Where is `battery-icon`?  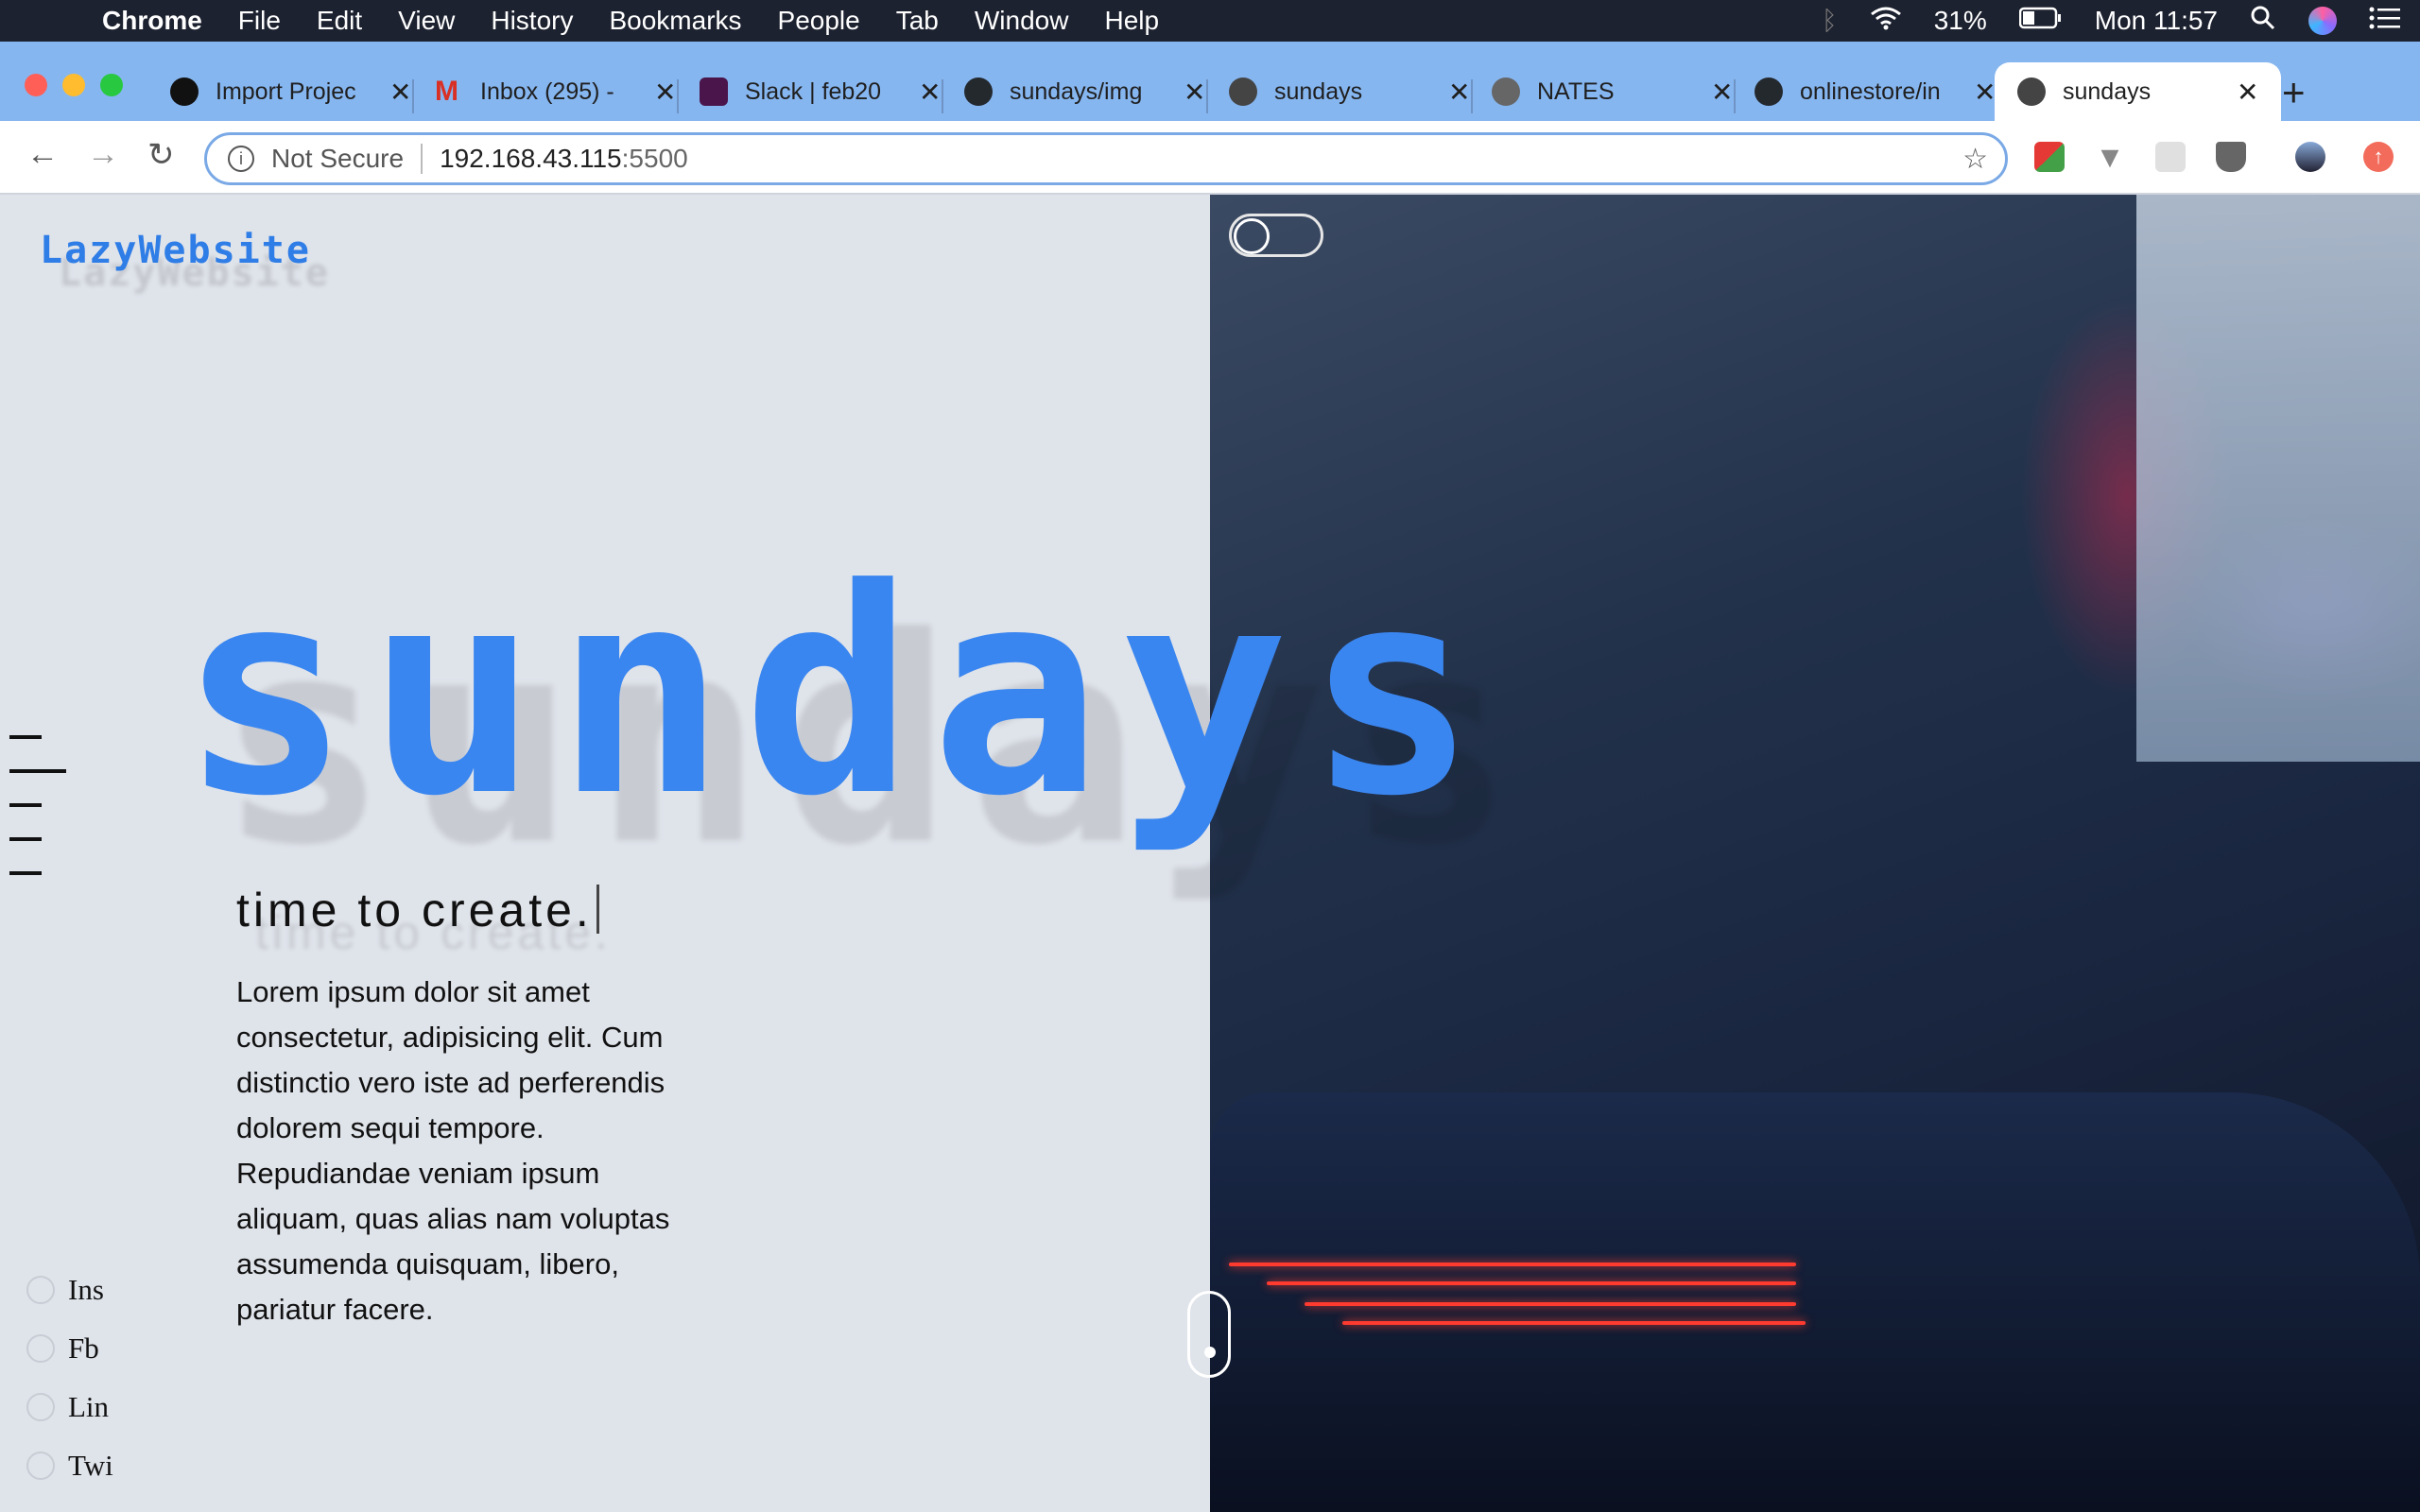
battery-icon is located at coordinates (2040, 21).